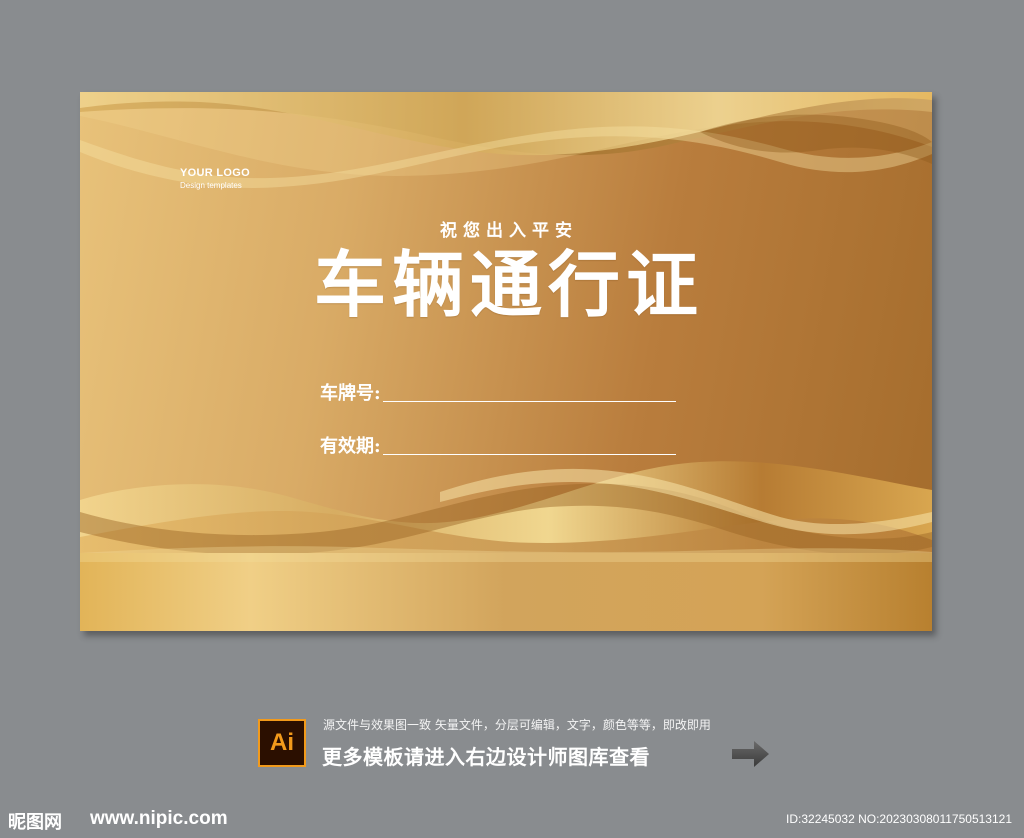 Image resolution: width=1024 pixels, height=838 pixels. What do you see at coordinates (486, 755) in the screenshot?
I see `more-templates-link: 更多模板请进入右边设计师图库查看` at bounding box center [486, 755].